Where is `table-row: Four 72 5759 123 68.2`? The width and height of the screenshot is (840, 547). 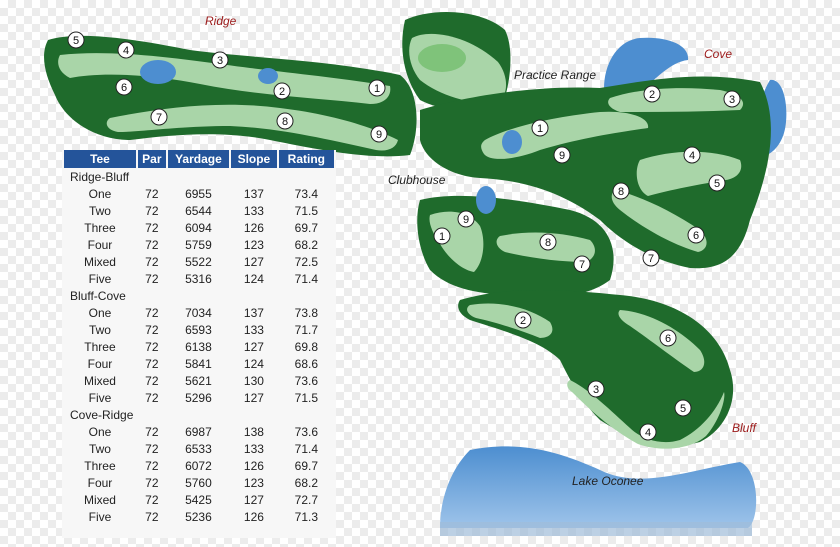
table-row: Four 72 5759 123 68.2 is located at coordinates (199, 244).